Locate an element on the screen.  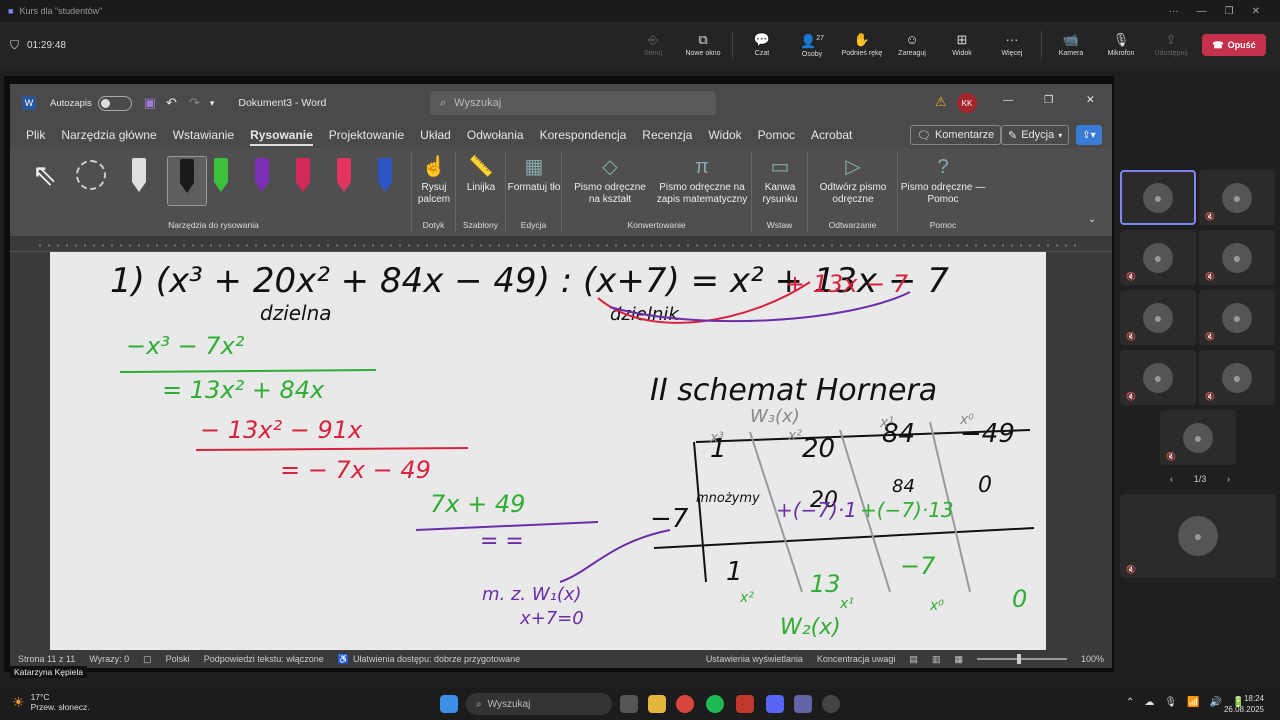
read-mode-icon: ▤ is located at coordinates (913, 659).